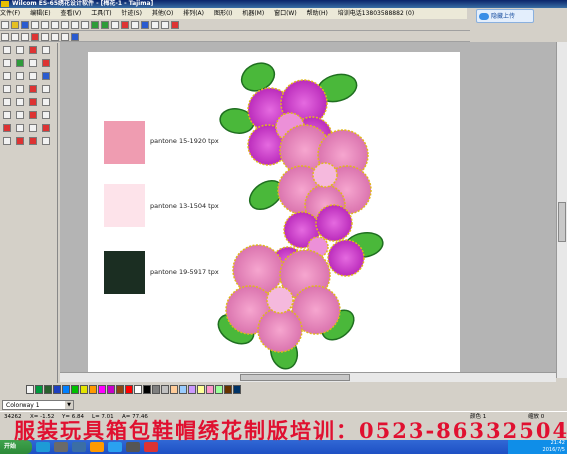  Describe the element at coordinates (295, 377) in the screenshot. I see `horizontal-scroll-thumb` at that location.